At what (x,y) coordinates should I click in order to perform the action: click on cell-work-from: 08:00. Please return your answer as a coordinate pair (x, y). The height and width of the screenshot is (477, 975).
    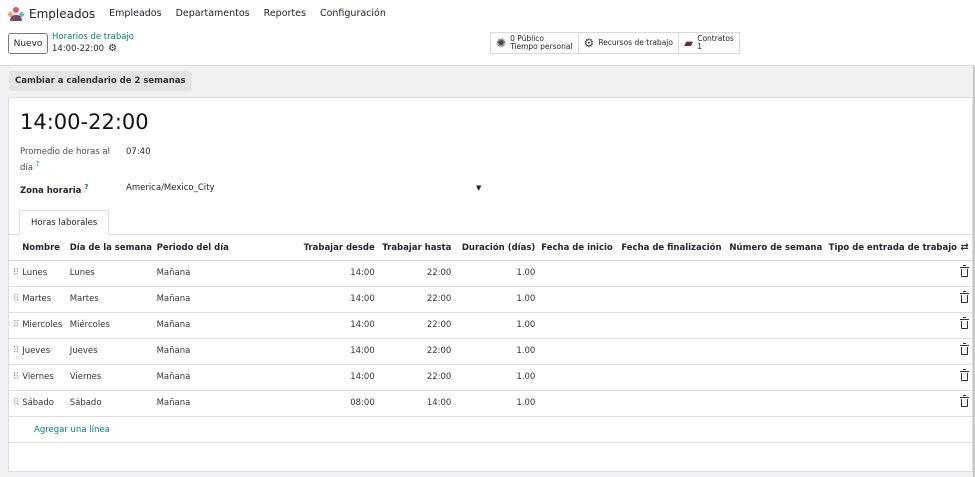
    Looking at the image, I should click on (307, 403).